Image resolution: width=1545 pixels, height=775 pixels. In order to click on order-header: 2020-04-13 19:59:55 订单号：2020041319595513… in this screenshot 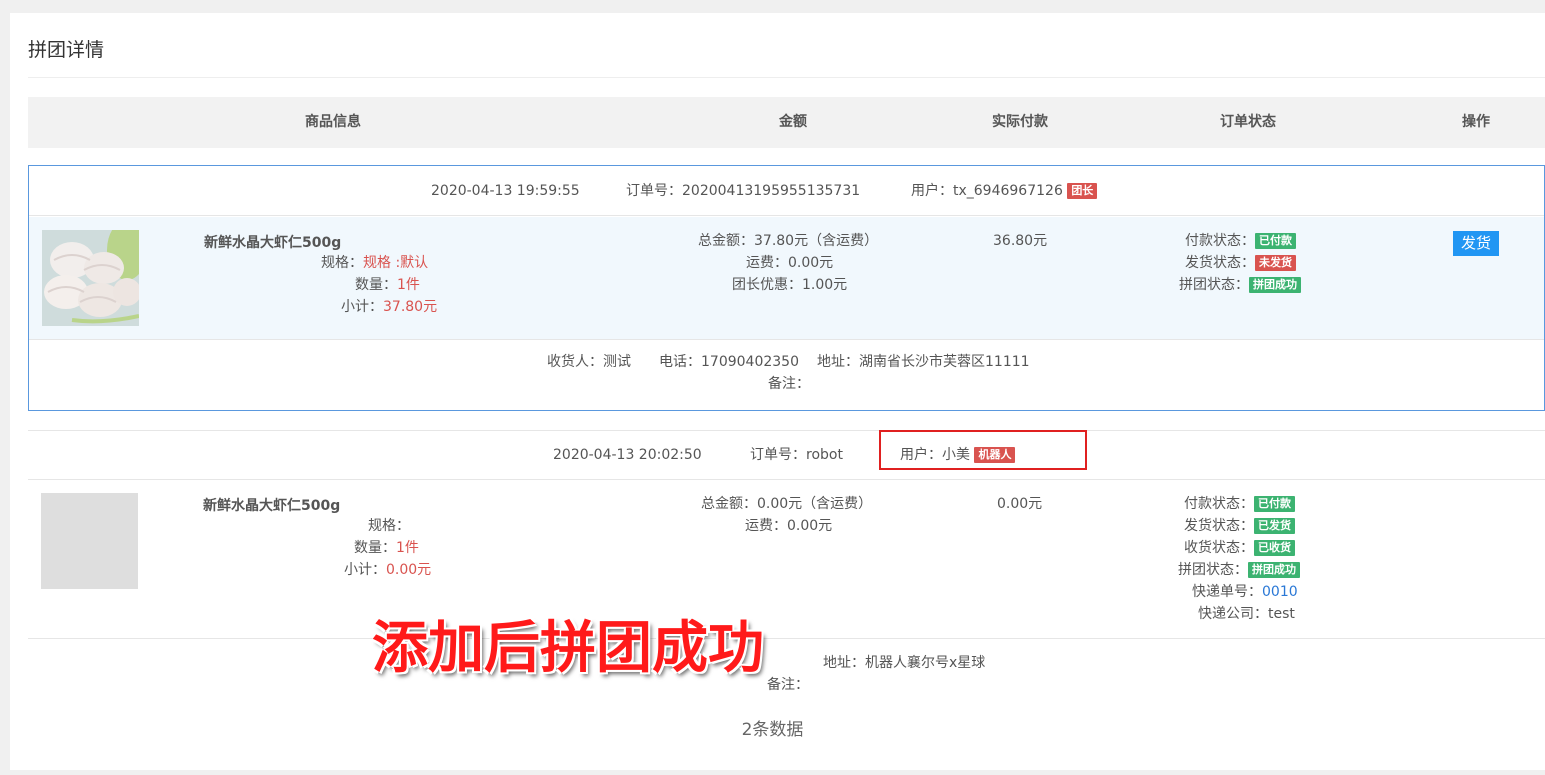, I will do `click(786, 191)`.